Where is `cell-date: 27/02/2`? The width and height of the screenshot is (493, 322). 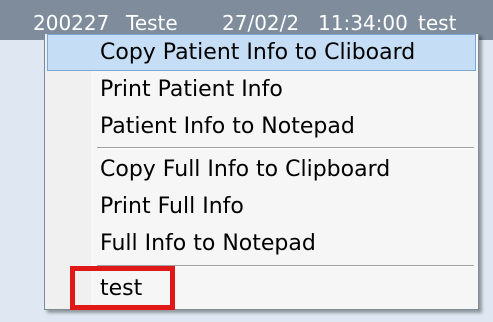 cell-date: 27/02/2 is located at coordinates (261, 23).